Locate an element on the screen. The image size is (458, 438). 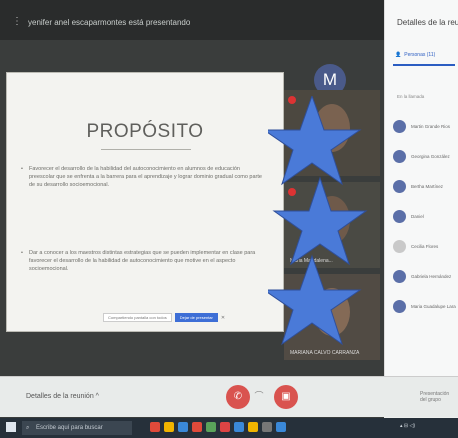
search-icon: ⌕ is located at coordinates (28, 428).